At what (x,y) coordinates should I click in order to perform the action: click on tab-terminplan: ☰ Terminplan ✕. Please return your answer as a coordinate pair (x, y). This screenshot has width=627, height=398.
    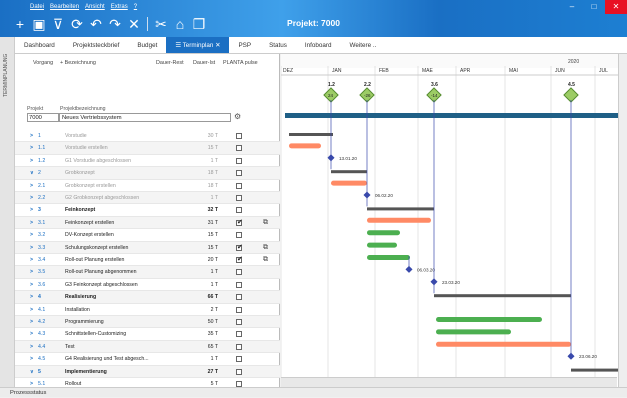
    Looking at the image, I should click on (198, 45).